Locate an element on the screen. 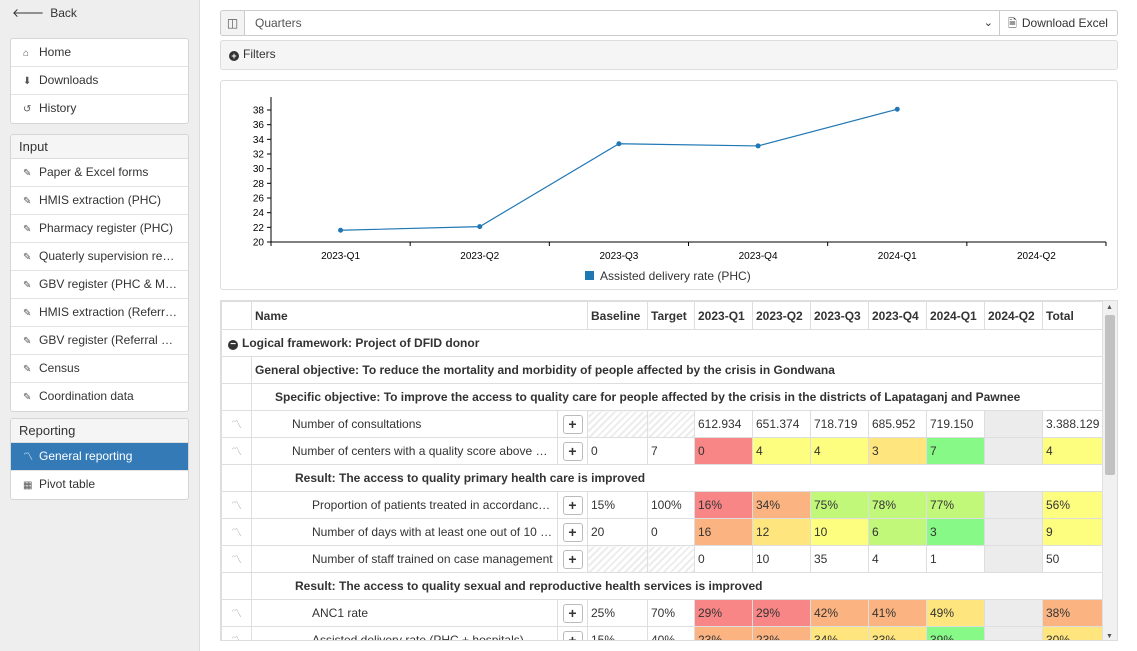 The image size is (1137, 651). nav-item-label: History is located at coordinates (58, 108).